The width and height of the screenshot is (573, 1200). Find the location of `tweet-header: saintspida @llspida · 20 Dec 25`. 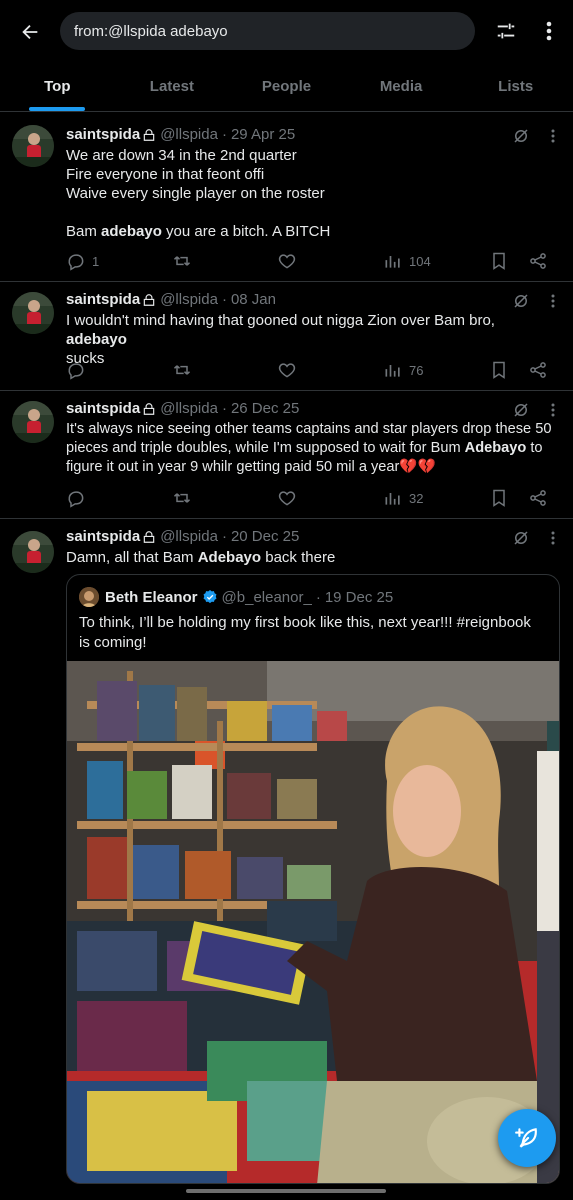

tweet-header: saintspida @llspida · 20 Dec 25 is located at coordinates (183, 537).